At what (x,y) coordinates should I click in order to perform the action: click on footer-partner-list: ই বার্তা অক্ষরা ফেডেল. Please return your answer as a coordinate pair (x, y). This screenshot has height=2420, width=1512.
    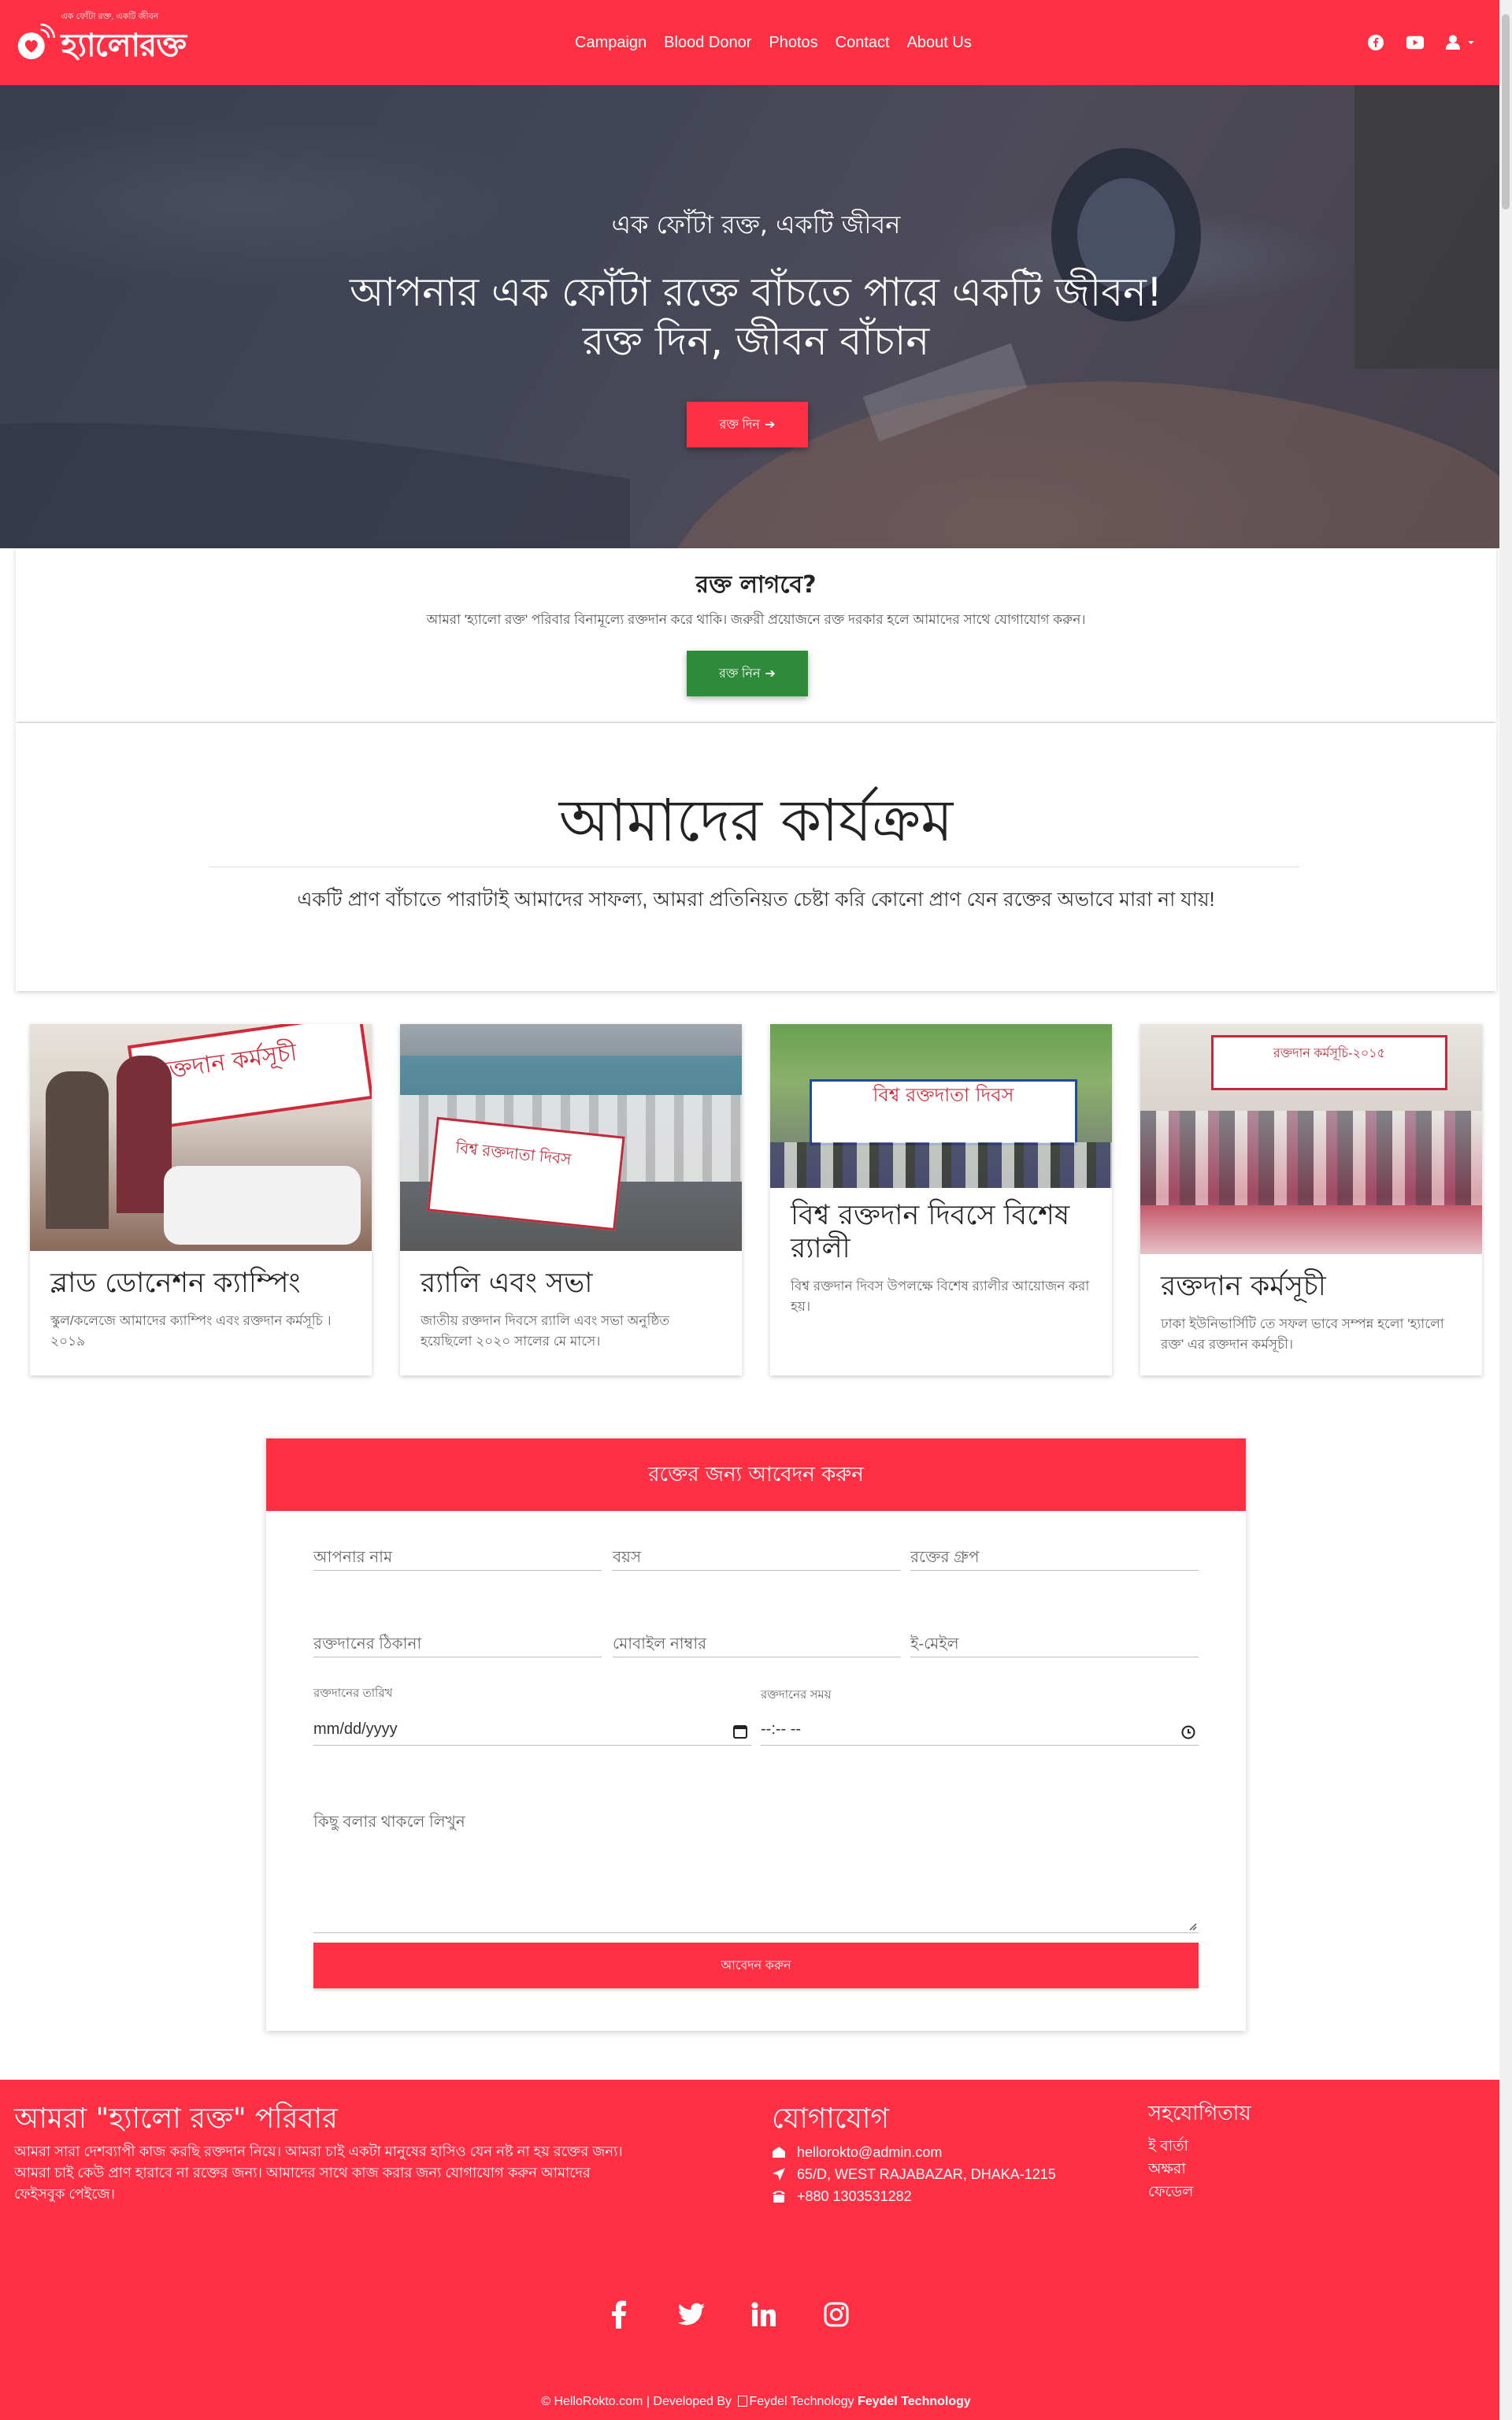
    Looking at the image, I should click on (1170, 2169).